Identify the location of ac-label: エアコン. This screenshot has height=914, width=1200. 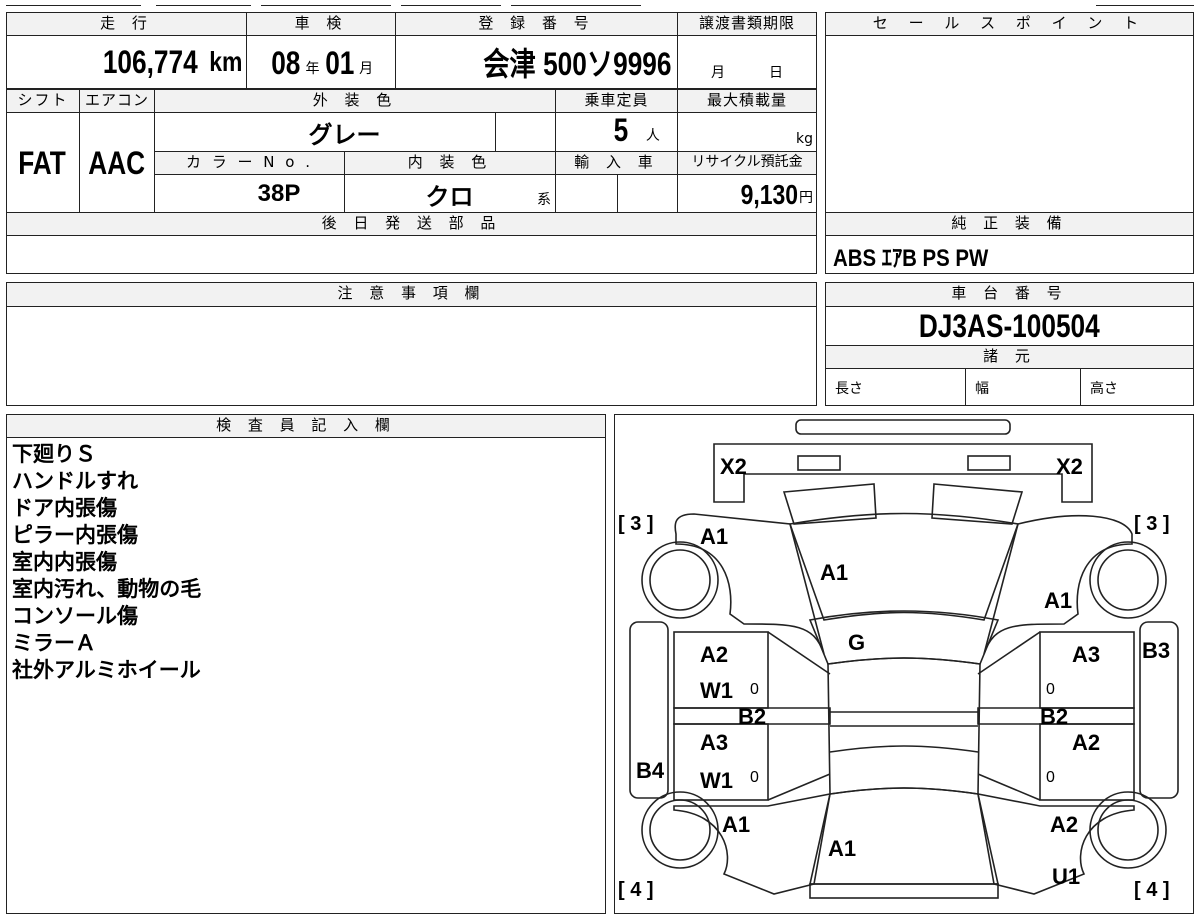
(116, 100).